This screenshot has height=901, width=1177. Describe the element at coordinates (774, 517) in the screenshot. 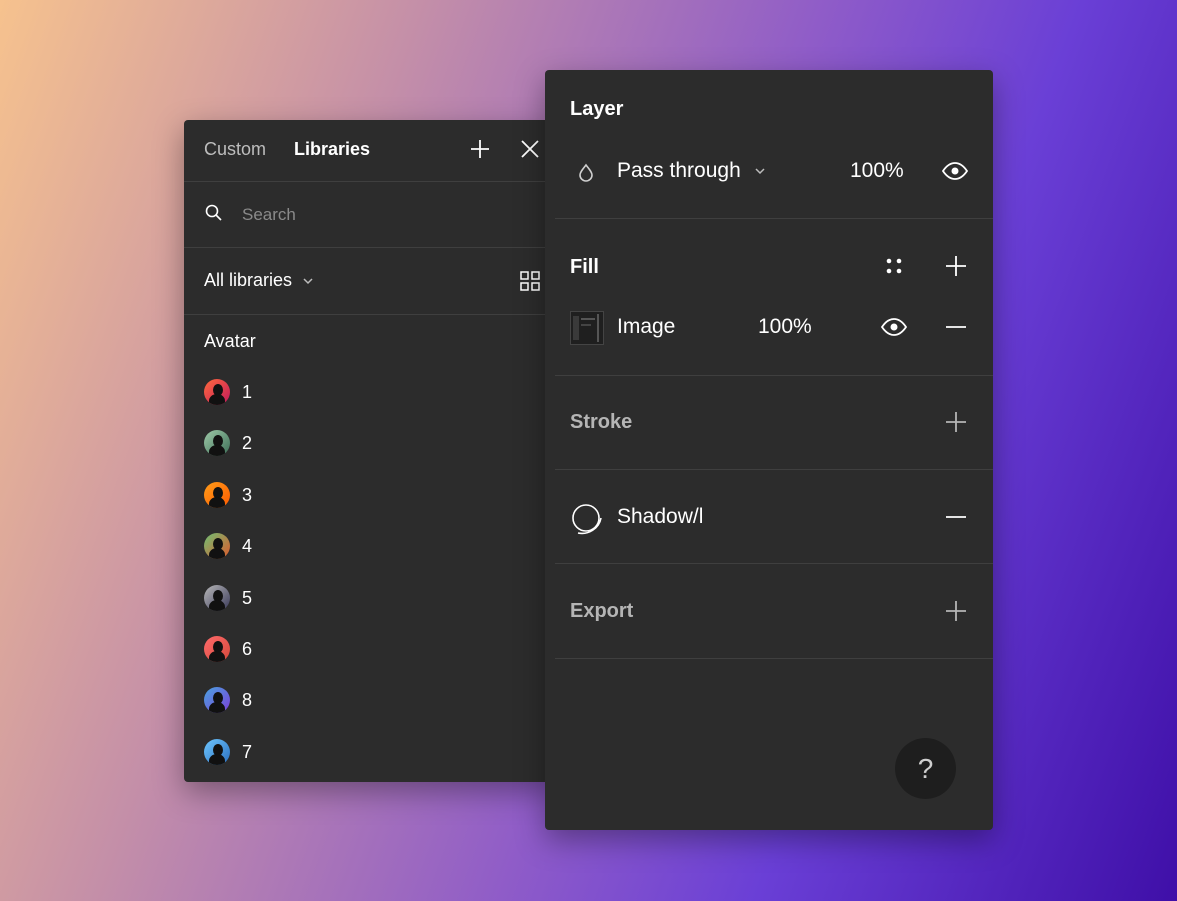

I see `effects-section: Shadow/l` at that location.